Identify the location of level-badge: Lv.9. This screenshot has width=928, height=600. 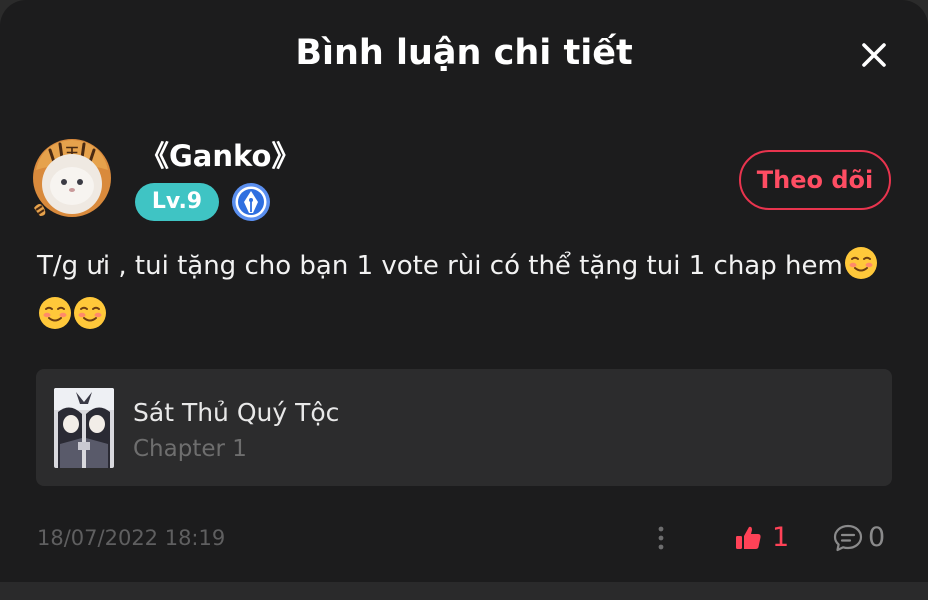
(177, 202).